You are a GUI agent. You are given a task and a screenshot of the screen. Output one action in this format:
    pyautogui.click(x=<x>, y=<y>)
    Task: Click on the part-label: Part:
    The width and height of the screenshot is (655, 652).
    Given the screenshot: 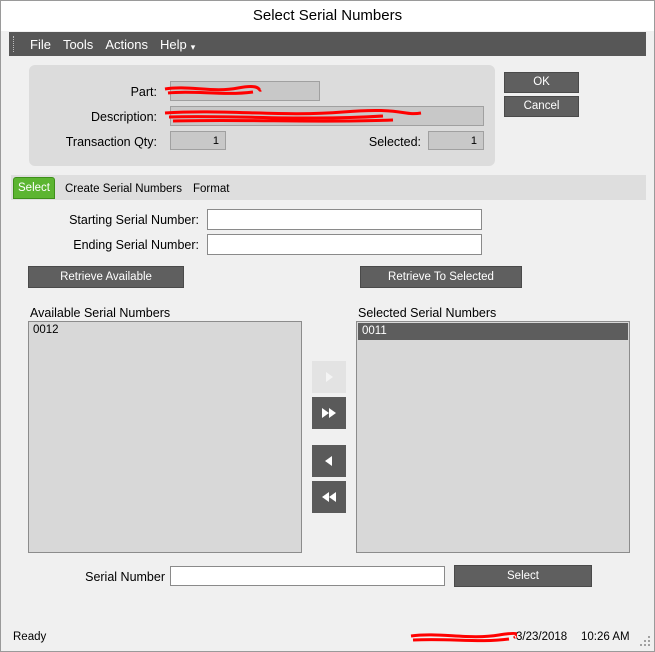 What is the action you would take?
    pyautogui.click(x=143, y=92)
    